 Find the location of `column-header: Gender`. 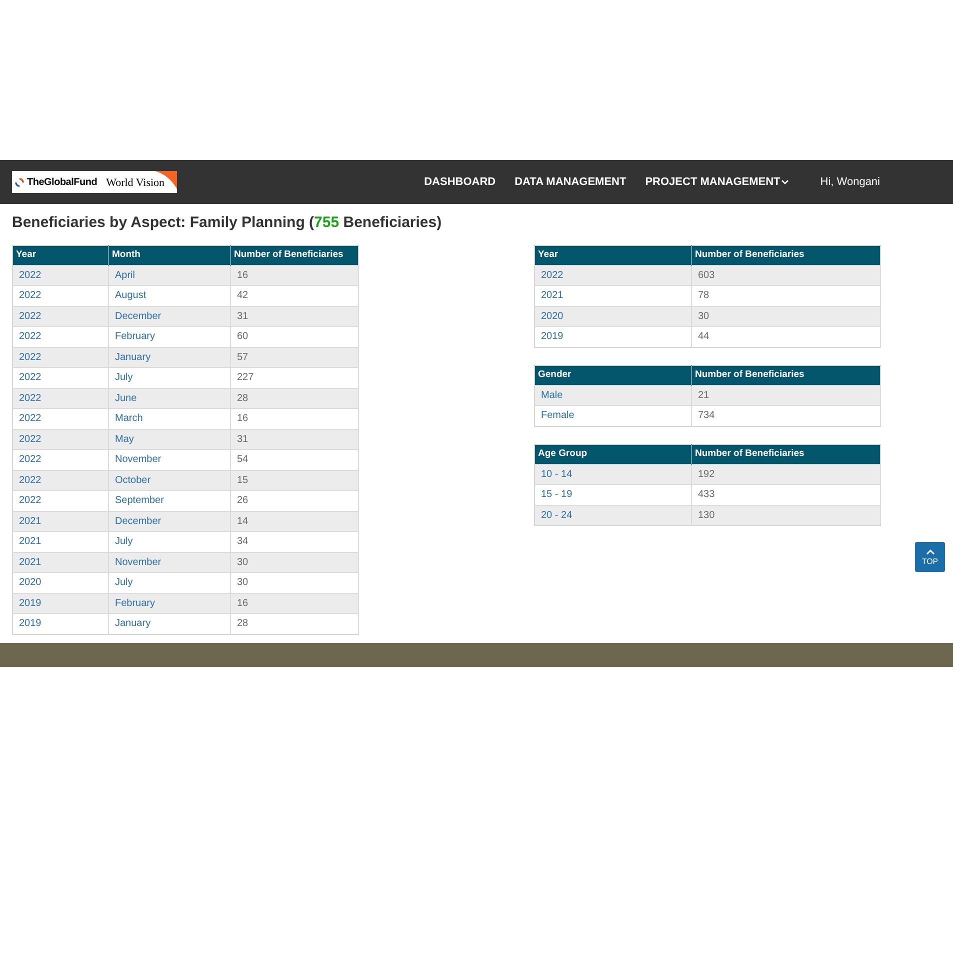

column-header: Gender is located at coordinates (613, 375).